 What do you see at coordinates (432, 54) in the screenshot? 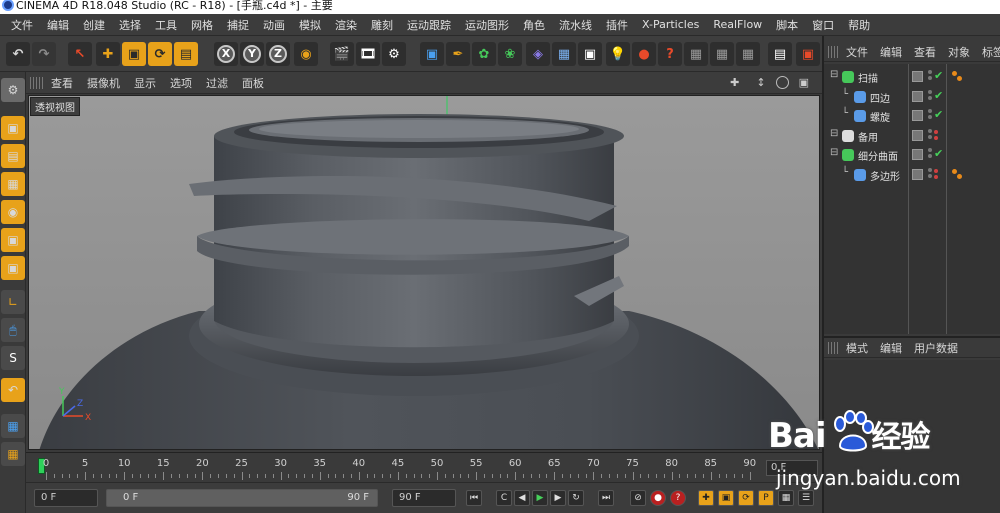
I see `cube-object-button: ▣` at bounding box center [432, 54].